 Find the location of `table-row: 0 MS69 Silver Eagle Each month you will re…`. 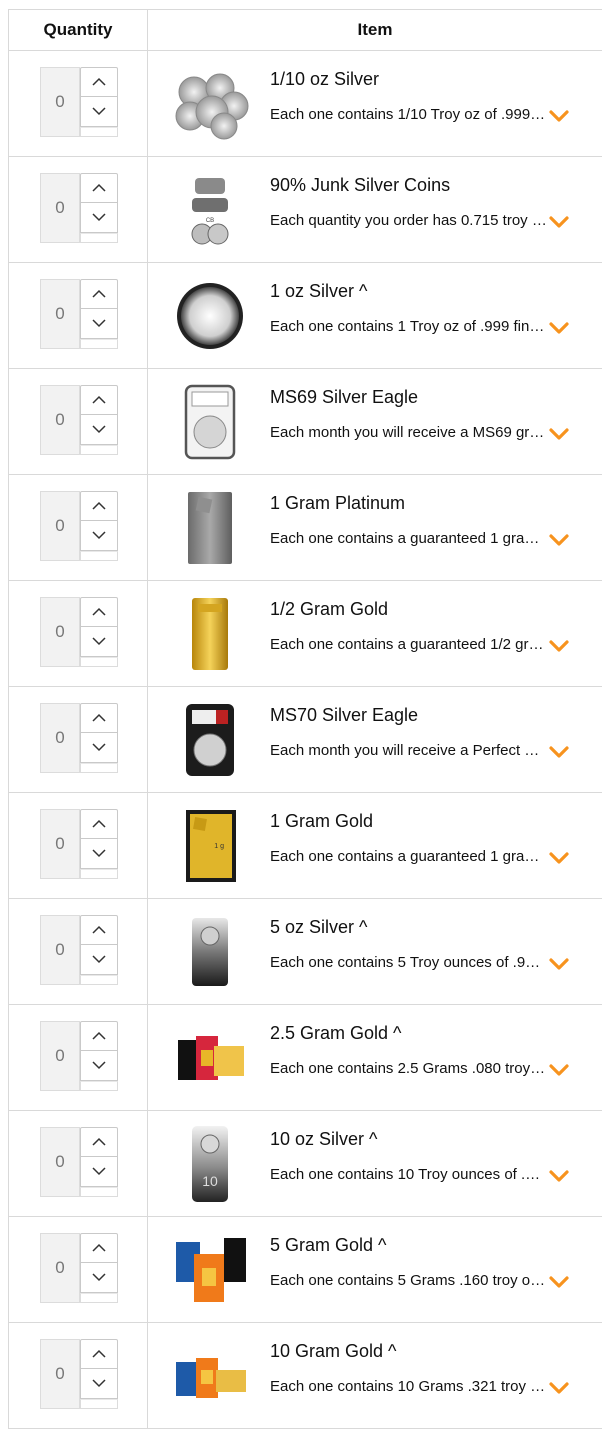

table-row: 0 MS69 Silver Eagle Each month you will re… is located at coordinates (305, 422).